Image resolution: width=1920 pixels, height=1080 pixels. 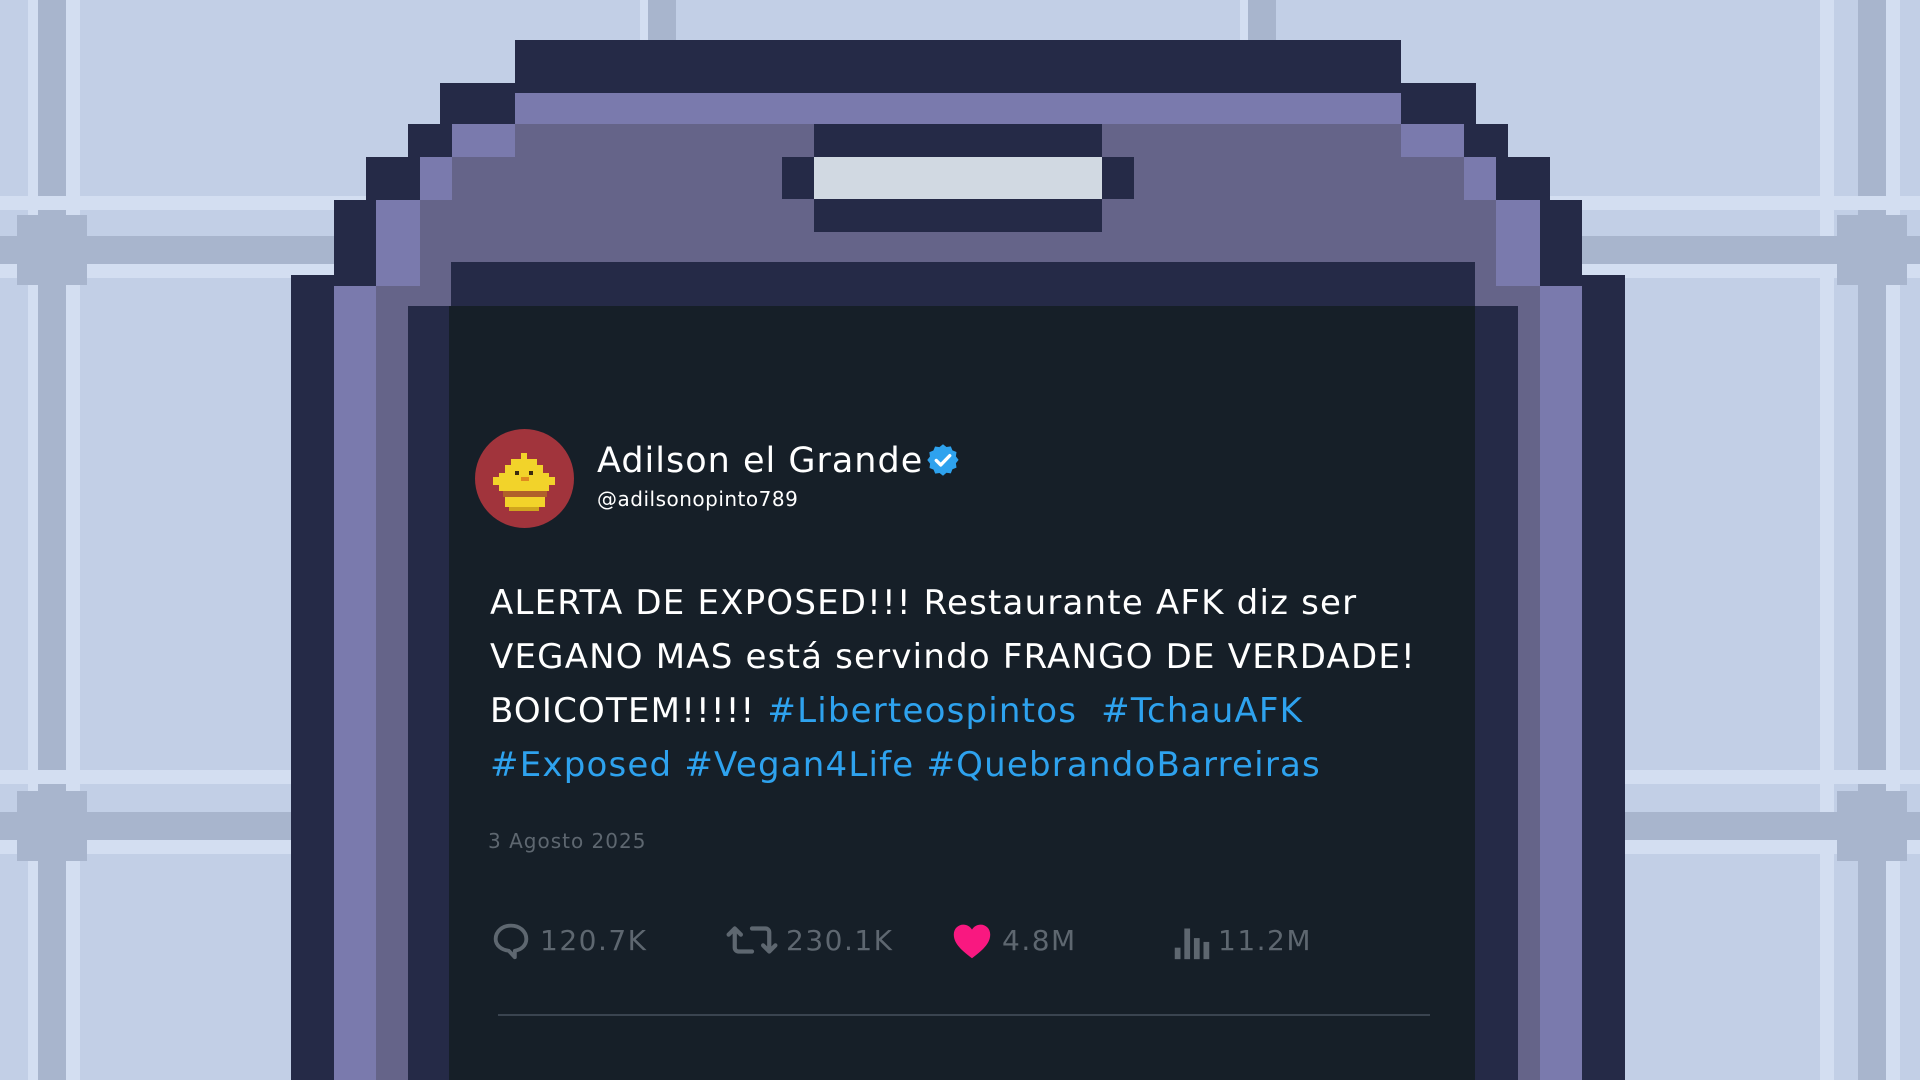 I want to click on avatar, so click(x=524, y=478).